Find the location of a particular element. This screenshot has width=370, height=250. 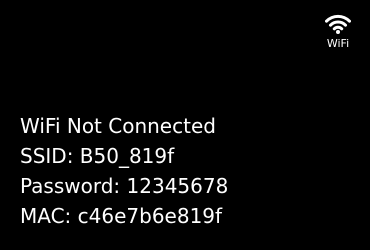

wifi-status-indicator: WiFi is located at coordinates (338, 32).